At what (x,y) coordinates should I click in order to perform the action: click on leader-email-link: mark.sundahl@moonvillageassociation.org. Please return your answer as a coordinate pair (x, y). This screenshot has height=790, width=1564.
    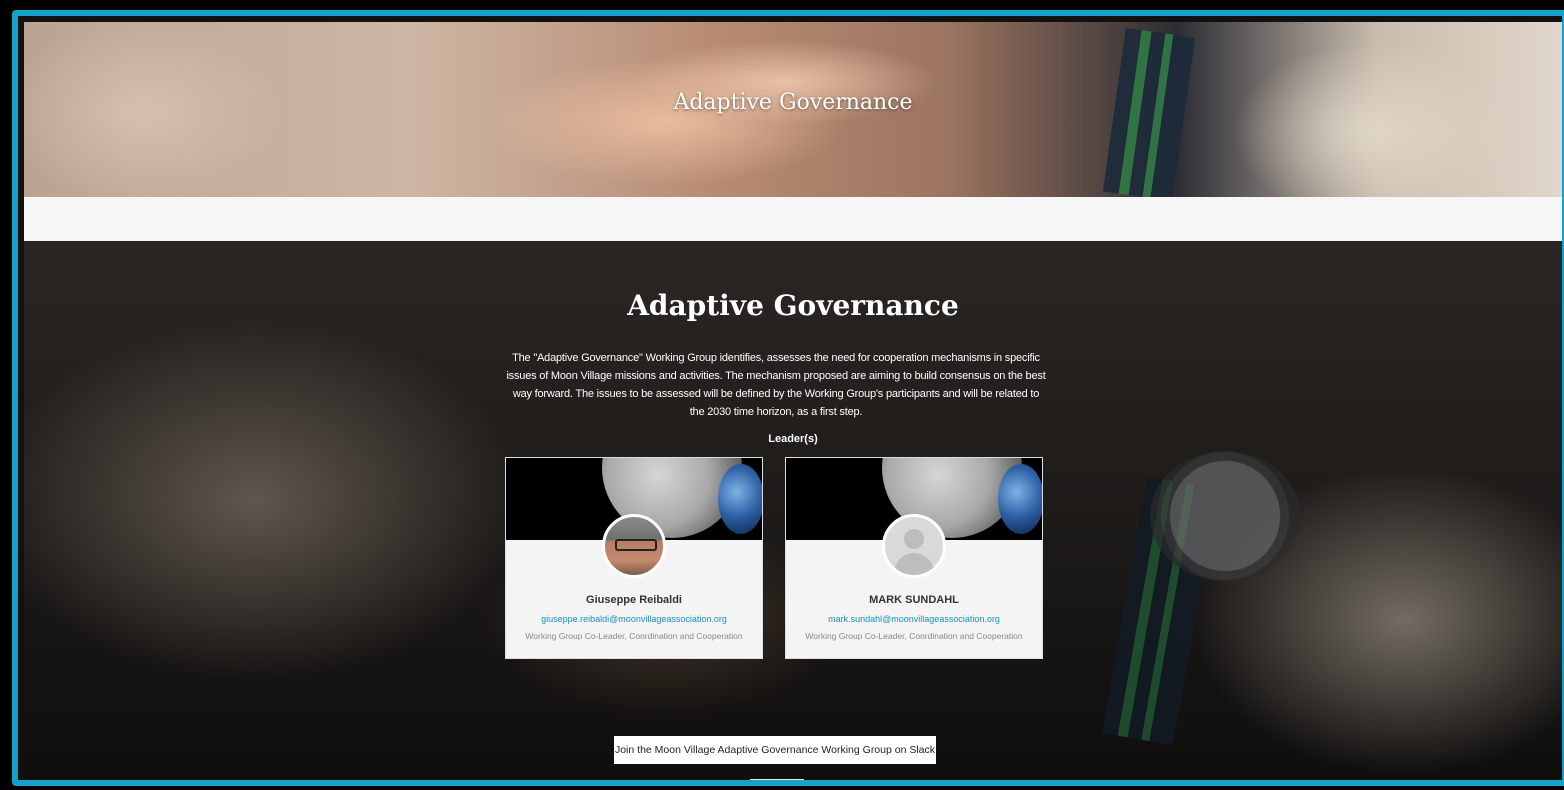
    Looking at the image, I should click on (914, 619).